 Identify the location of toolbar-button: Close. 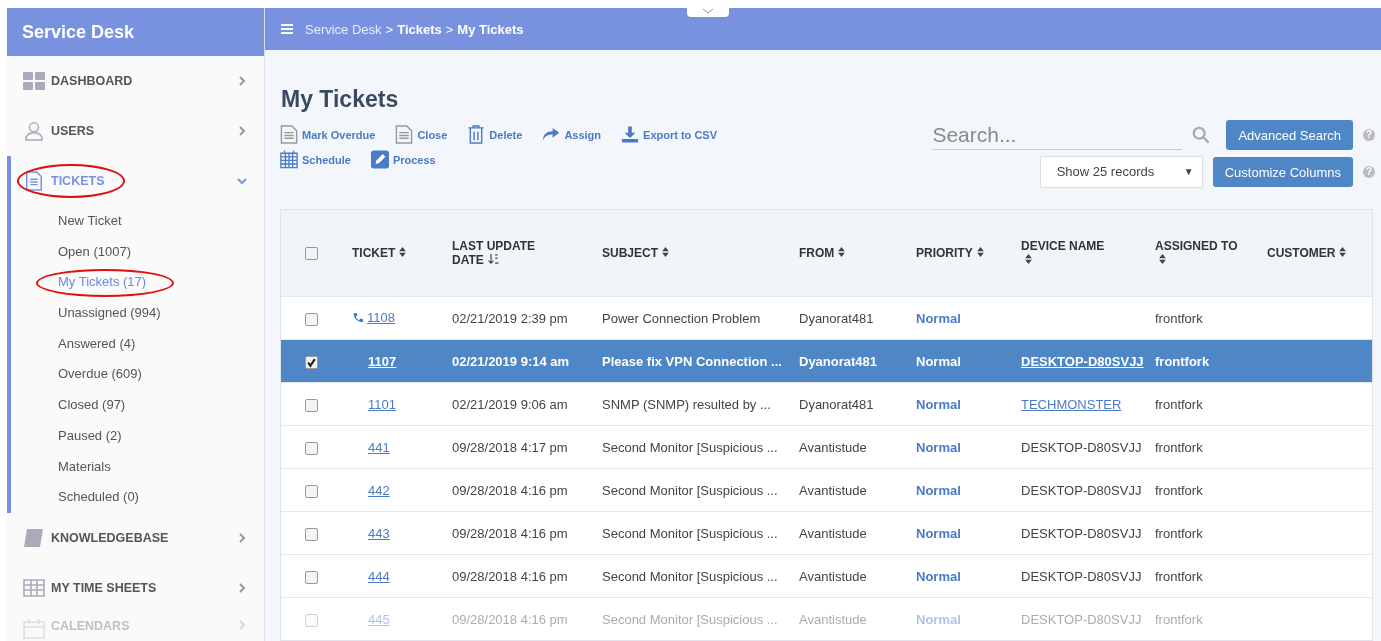
(421, 134).